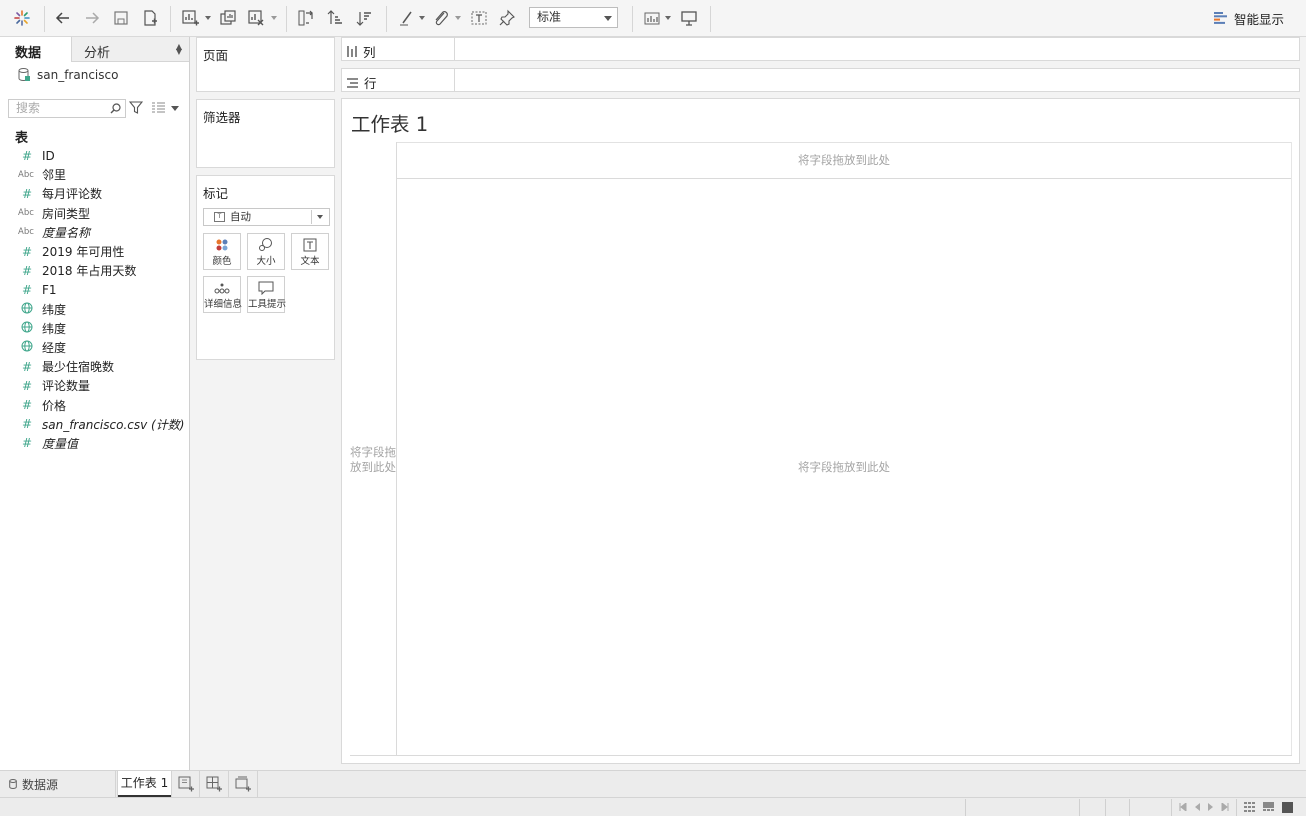  Describe the element at coordinates (256, 18) in the screenshot. I see `clear-sheet-icon` at that location.